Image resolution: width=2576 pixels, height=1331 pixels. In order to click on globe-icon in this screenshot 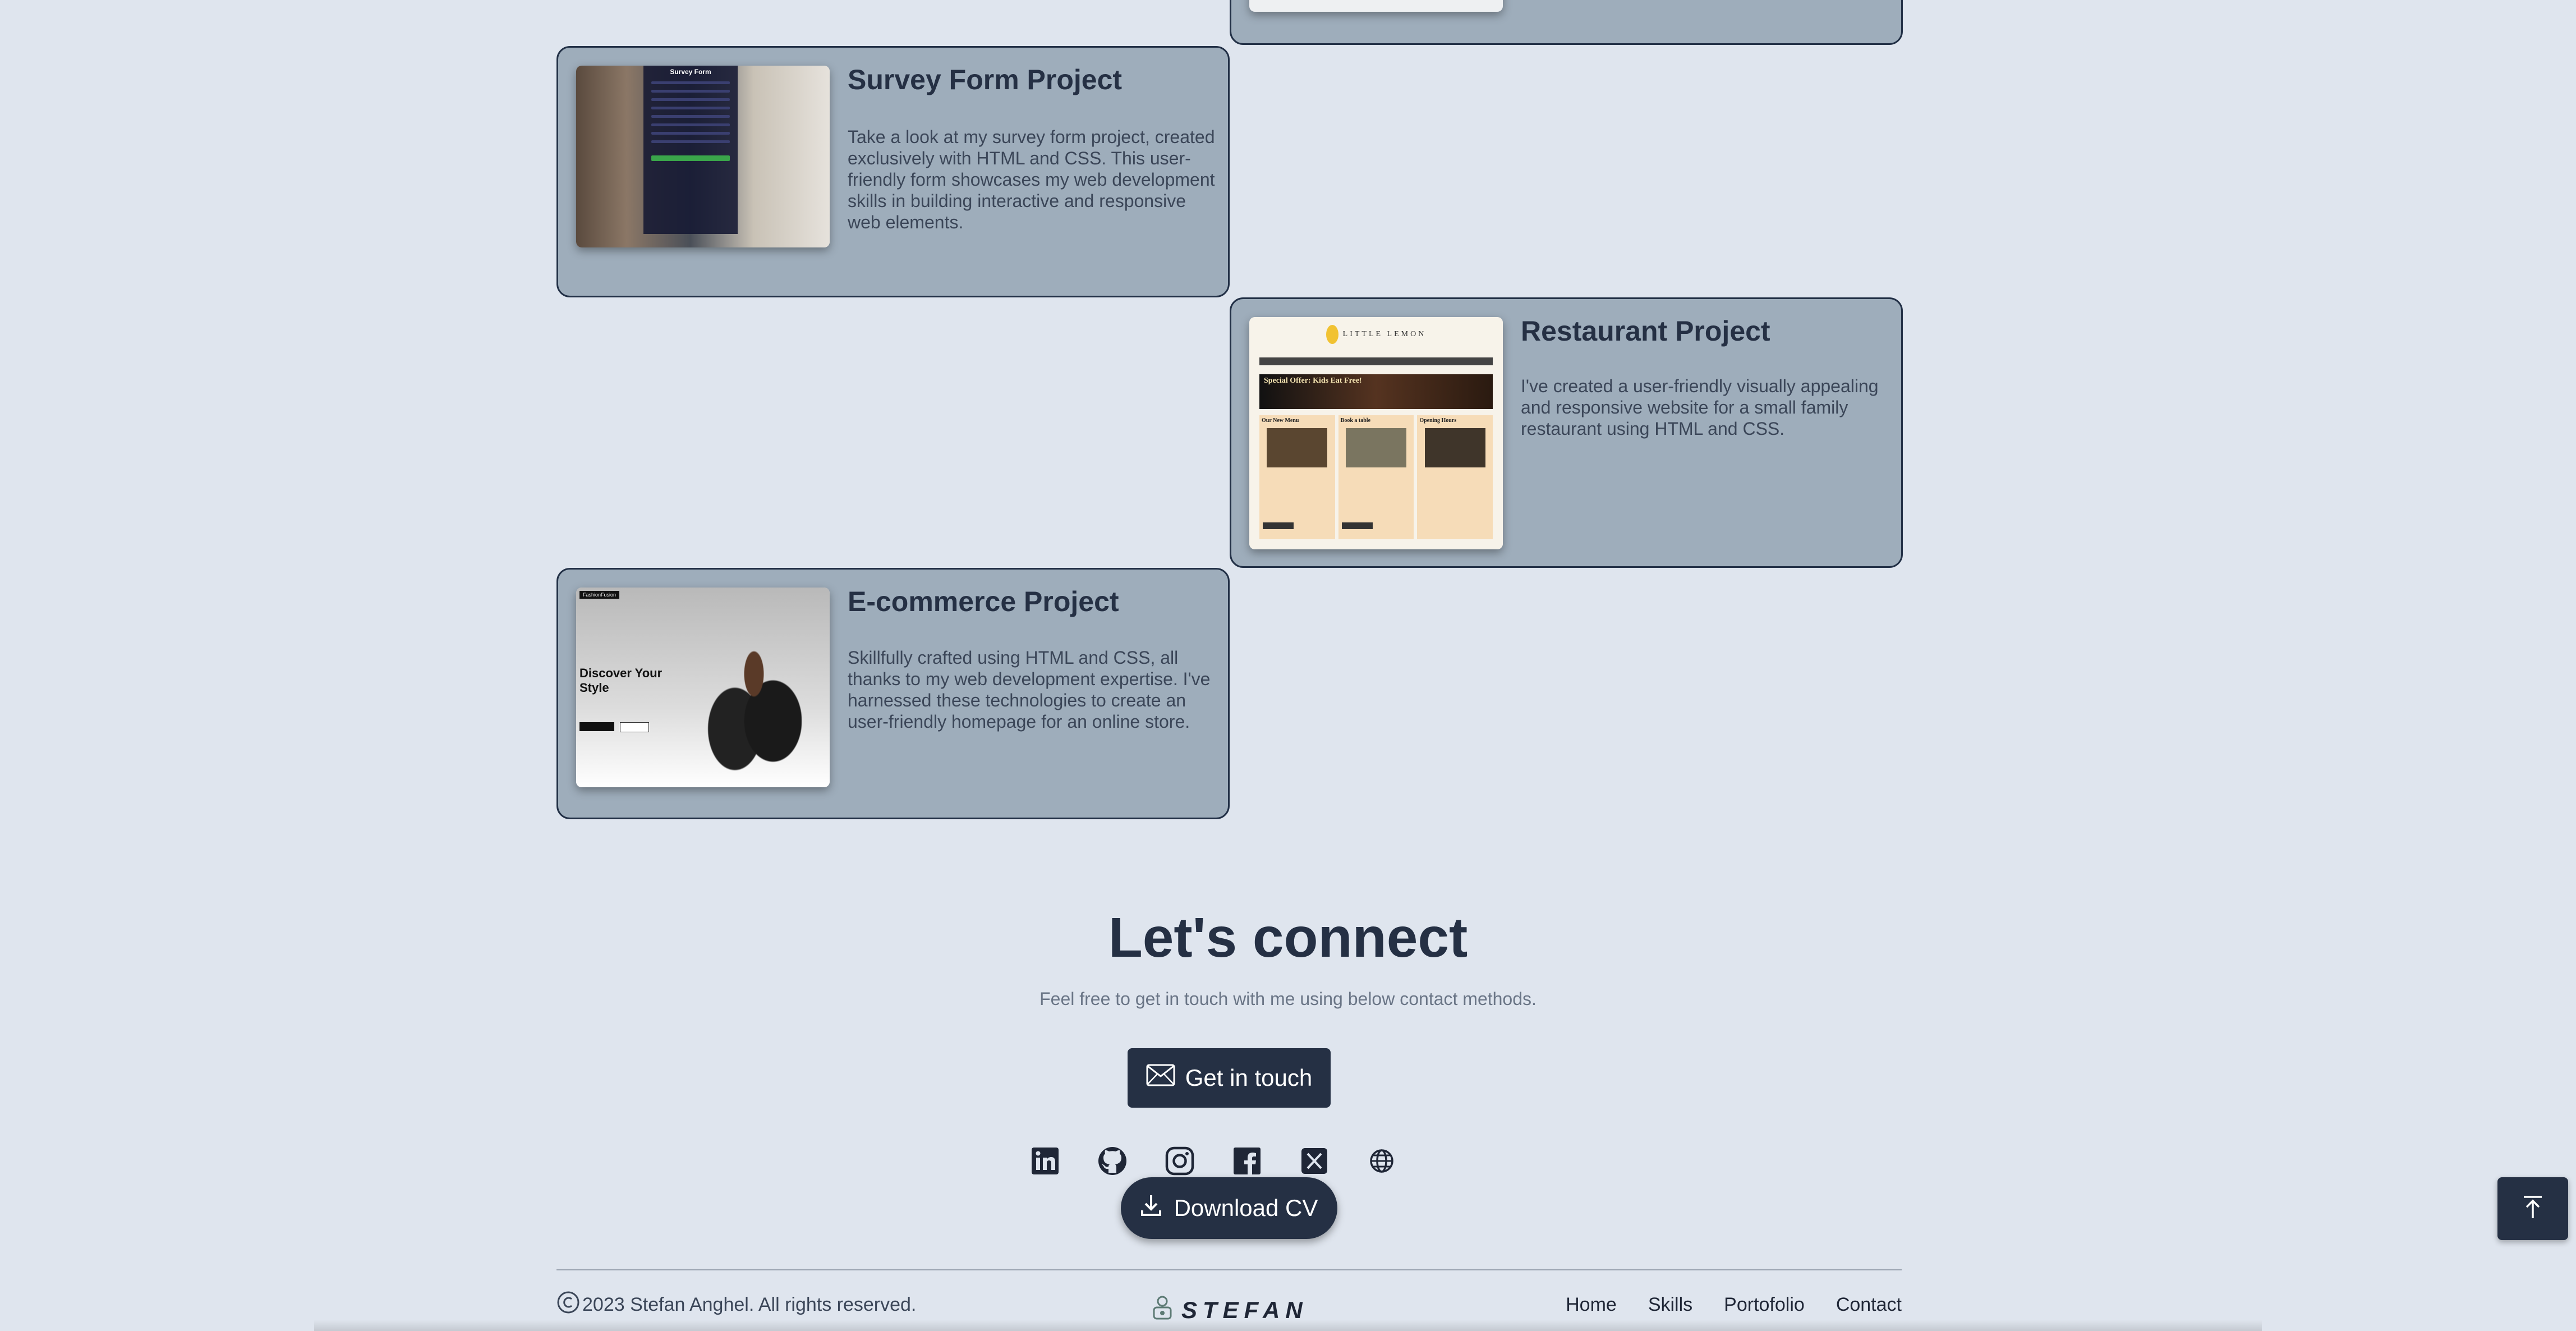, I will do `click(1381, 1161)`.